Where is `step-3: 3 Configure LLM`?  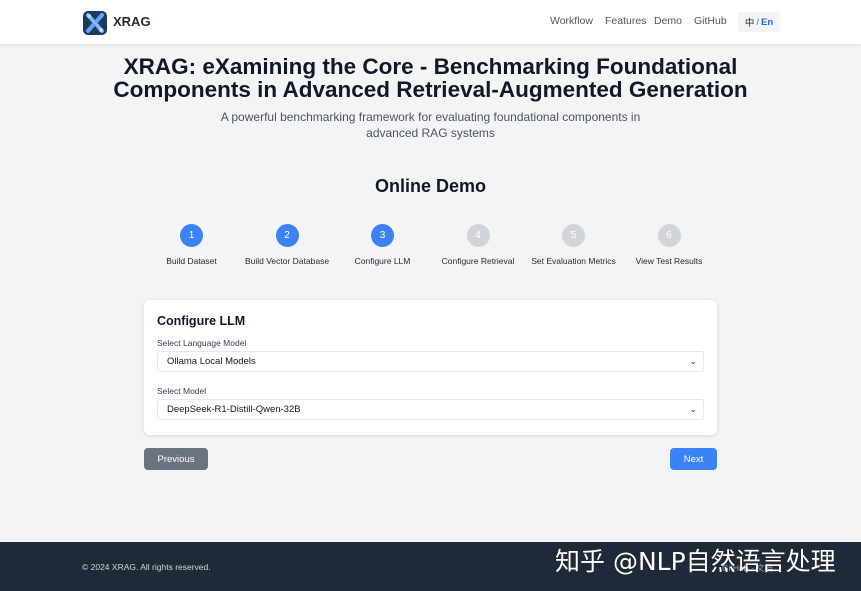
step-3: 3 Configure LLM is located at coordinates (383, 245).